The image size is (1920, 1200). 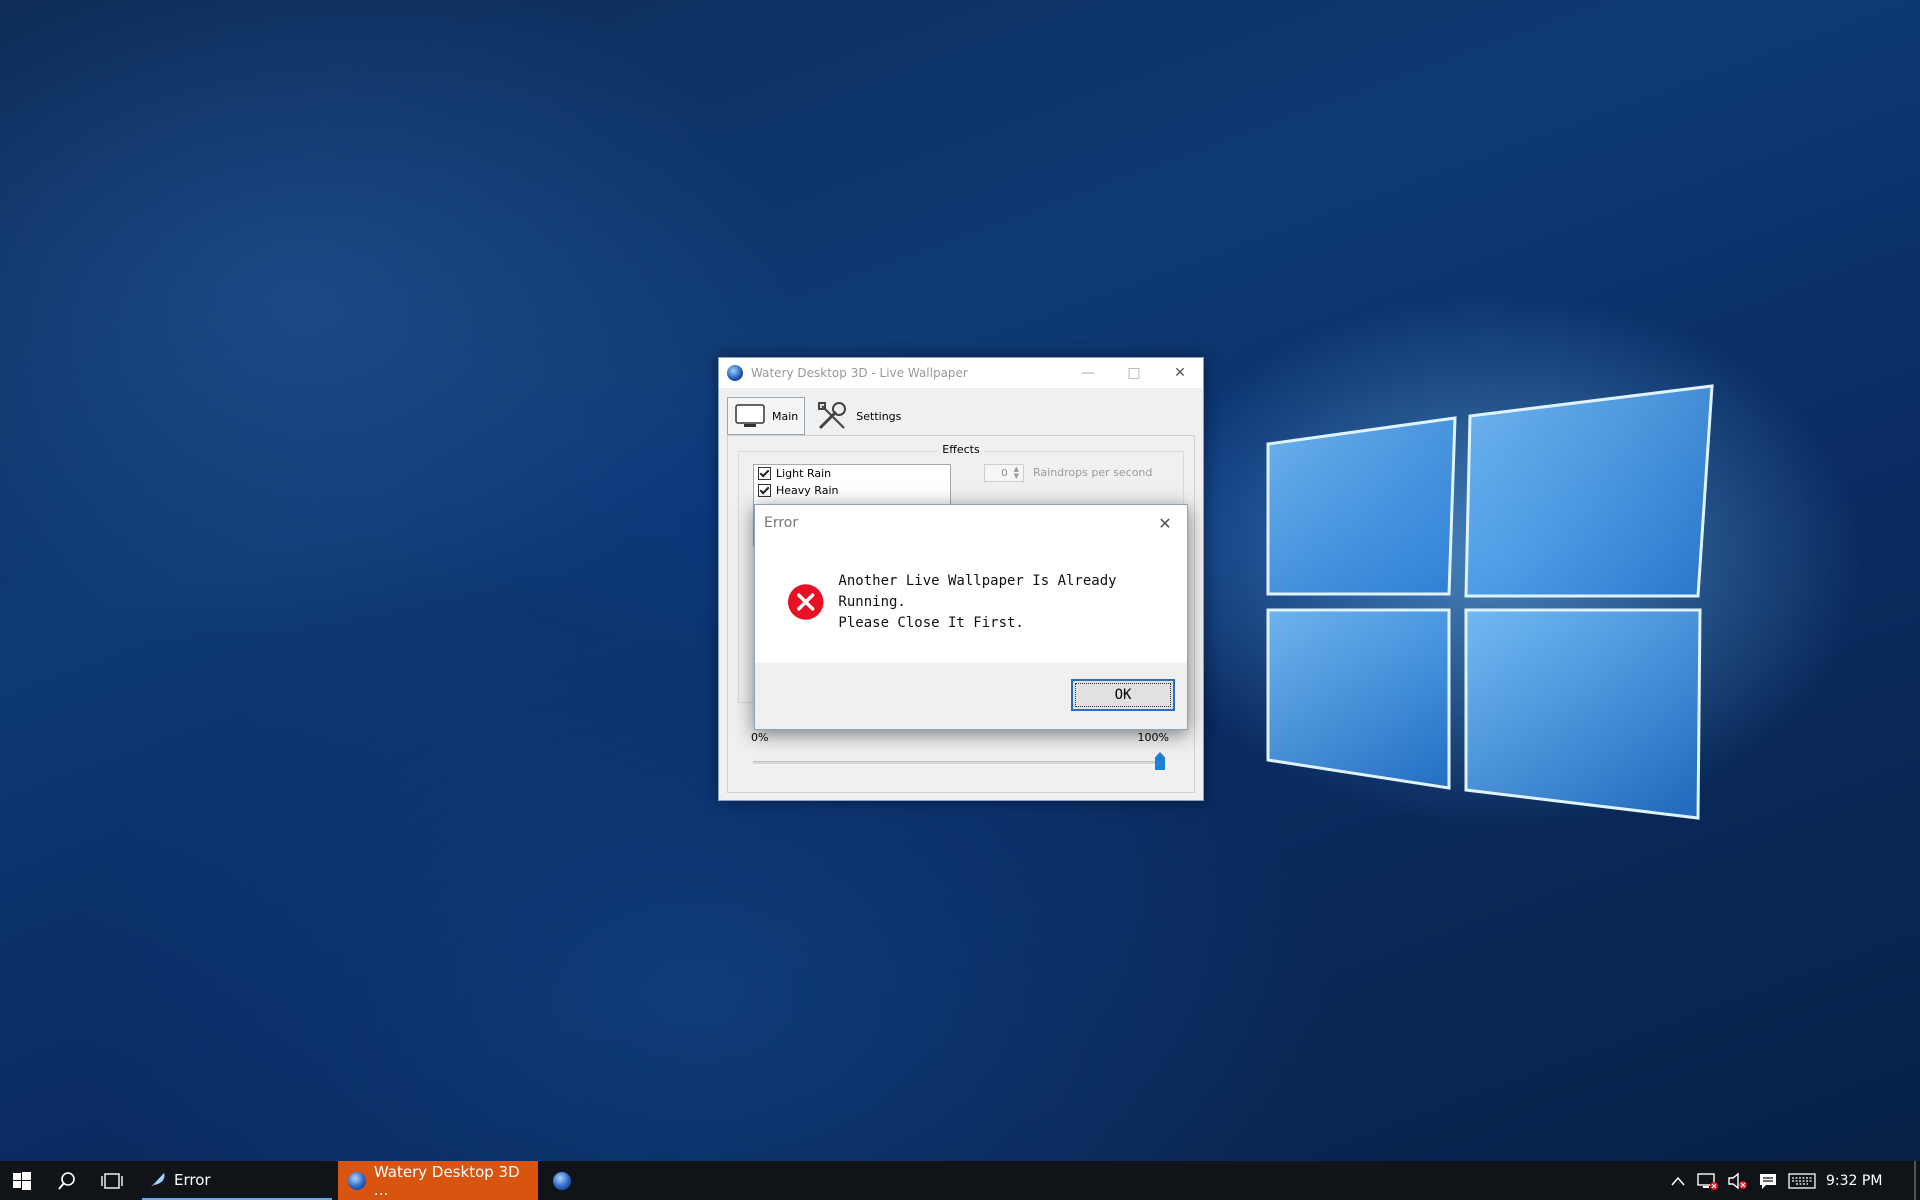 I want to click on slider-thumb, so click(x=1160, y=761).